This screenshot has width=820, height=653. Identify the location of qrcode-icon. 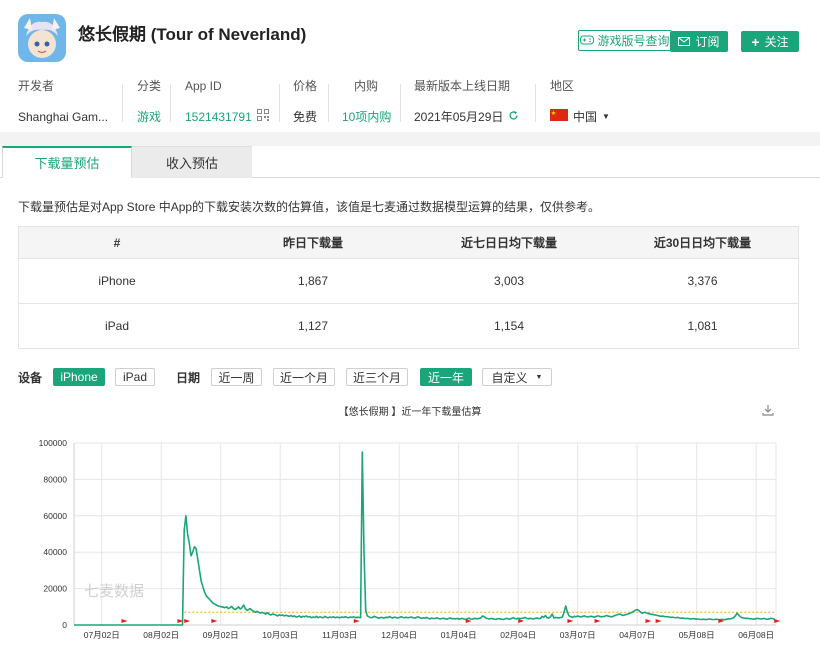
(262, 117).